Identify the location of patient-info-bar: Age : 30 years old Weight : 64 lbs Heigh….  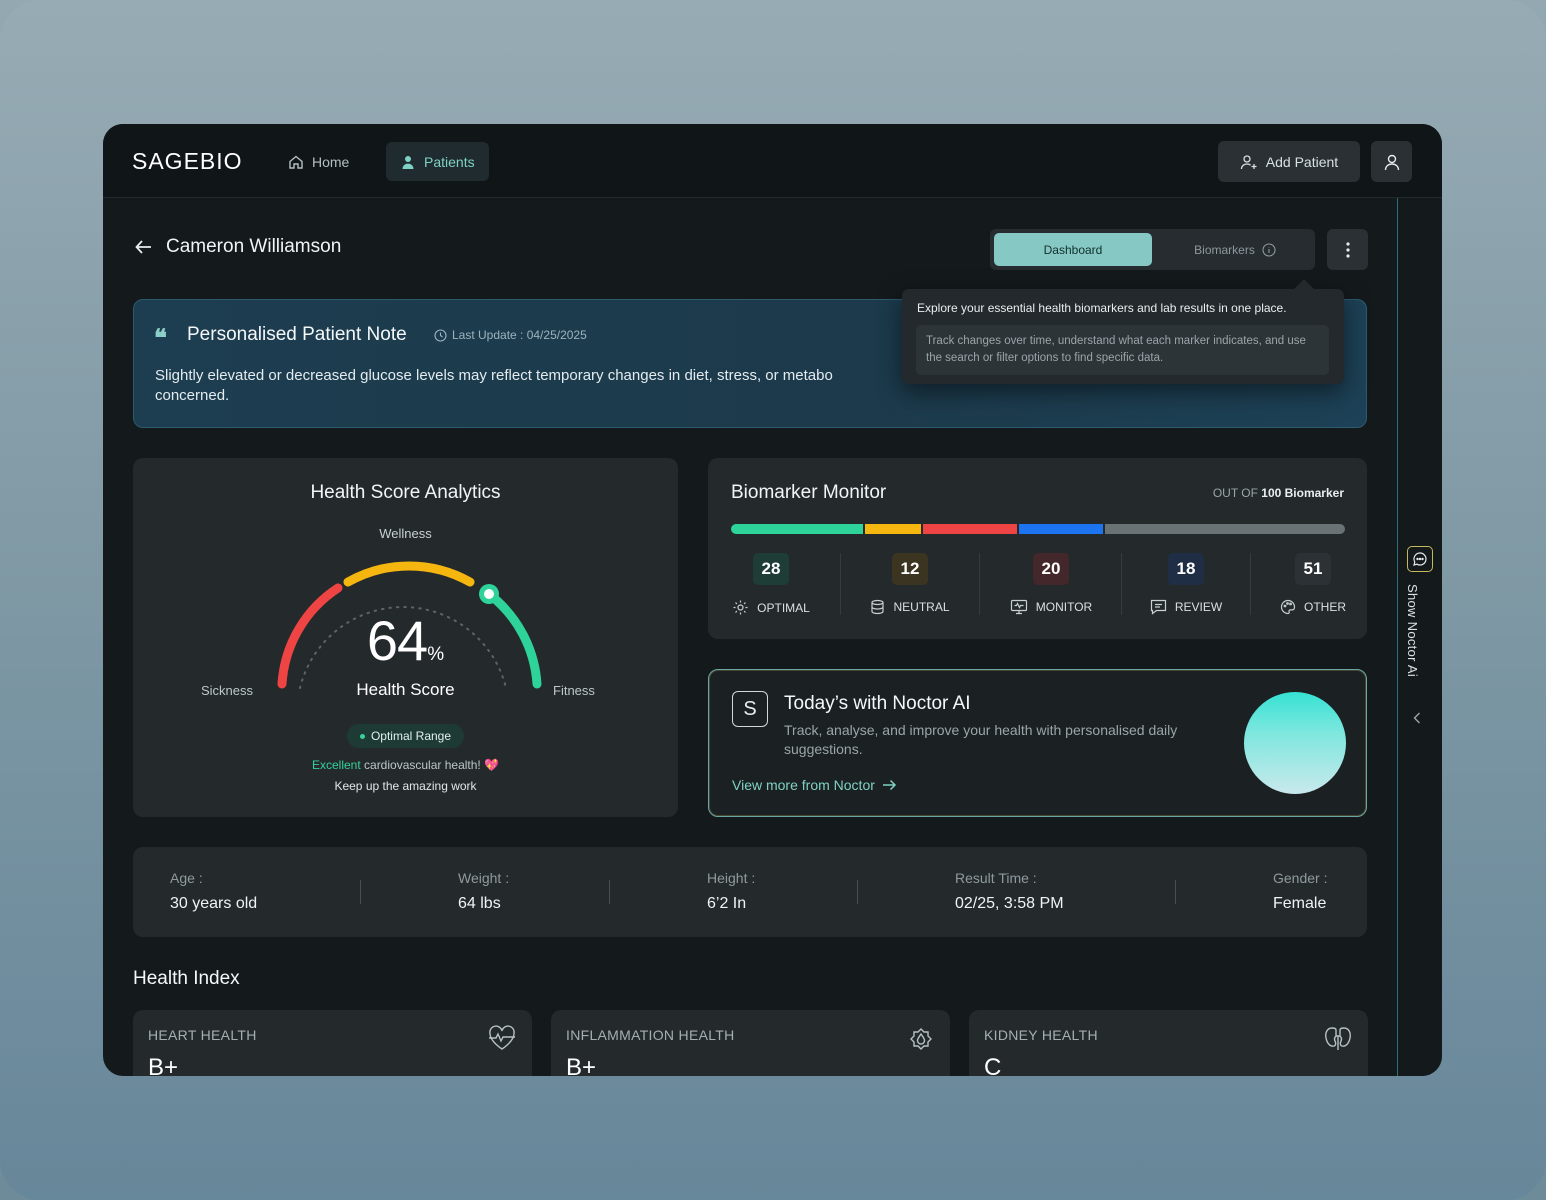
(750, 892).